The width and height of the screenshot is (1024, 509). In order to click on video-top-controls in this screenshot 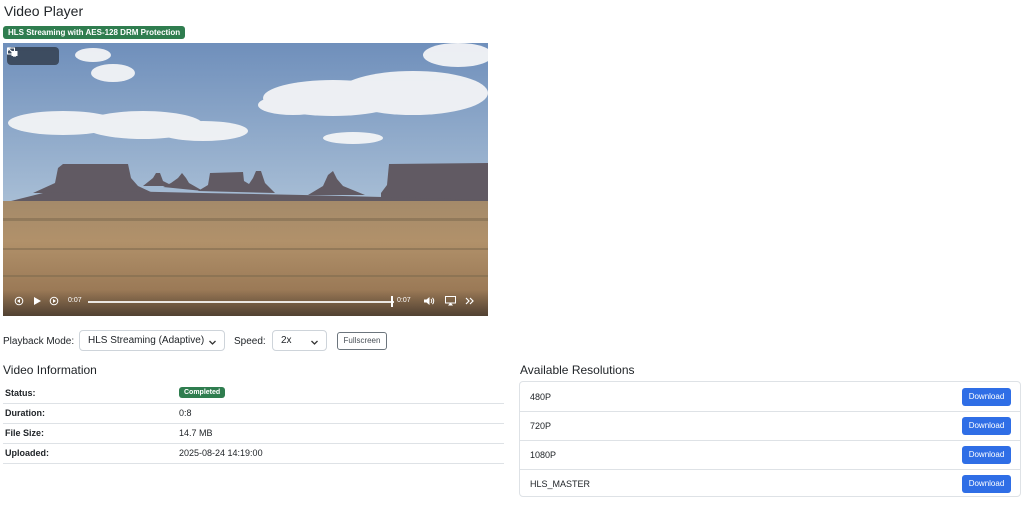, I will do `click(33, 56)`.